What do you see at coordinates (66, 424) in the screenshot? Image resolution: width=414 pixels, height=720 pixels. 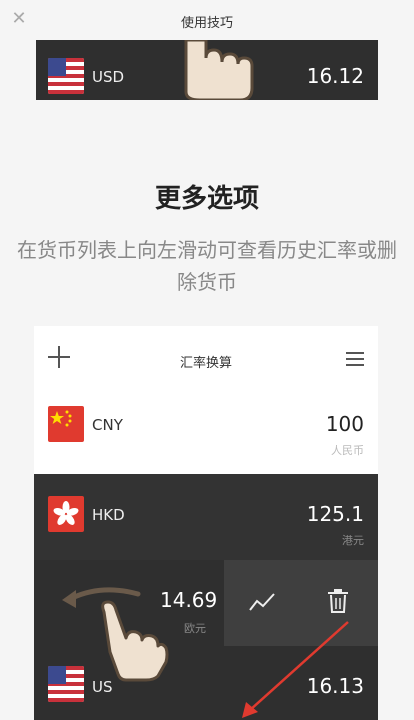 I see `cn-flag-icon` at bounding box center [66, 424].